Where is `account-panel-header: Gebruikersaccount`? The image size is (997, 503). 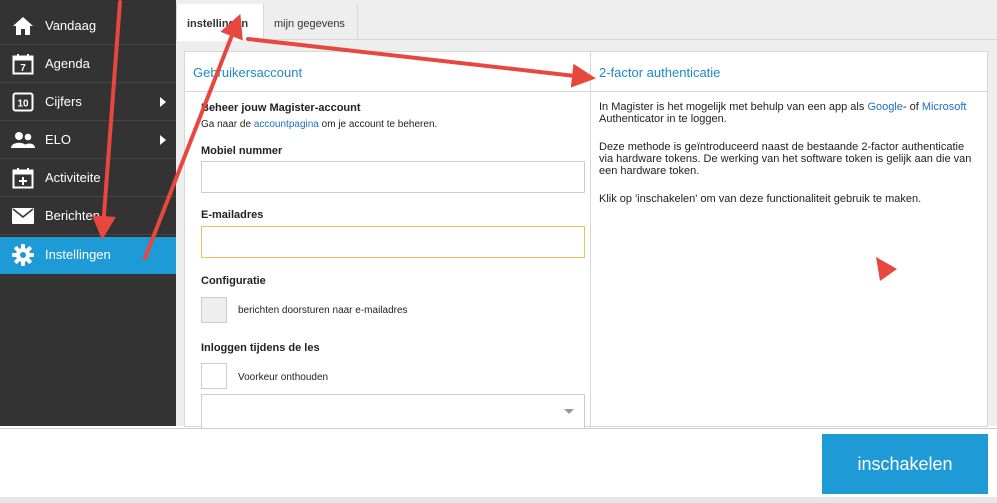
account-panel-header: Gebruikersaccount is located at coordinates (388, 72).